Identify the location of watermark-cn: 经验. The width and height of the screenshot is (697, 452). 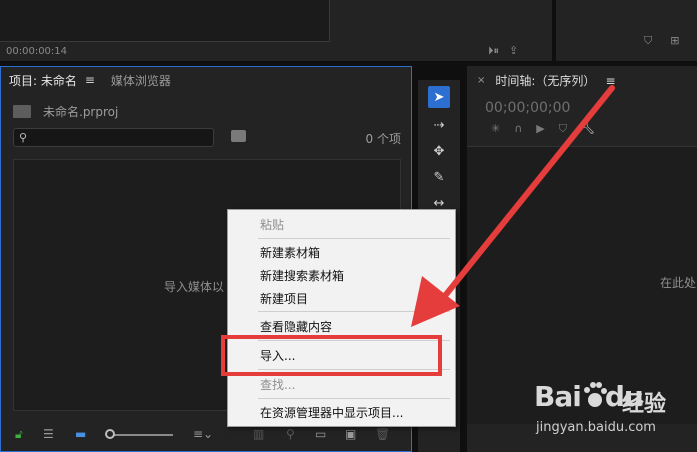
(644, 404).